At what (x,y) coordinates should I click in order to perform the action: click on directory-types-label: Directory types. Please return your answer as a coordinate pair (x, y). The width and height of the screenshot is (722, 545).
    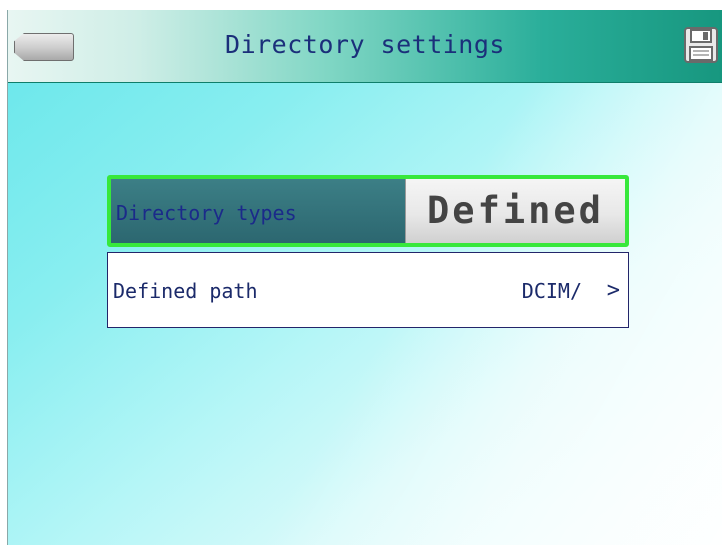
    Looking at the image, I should click on (206, 213).